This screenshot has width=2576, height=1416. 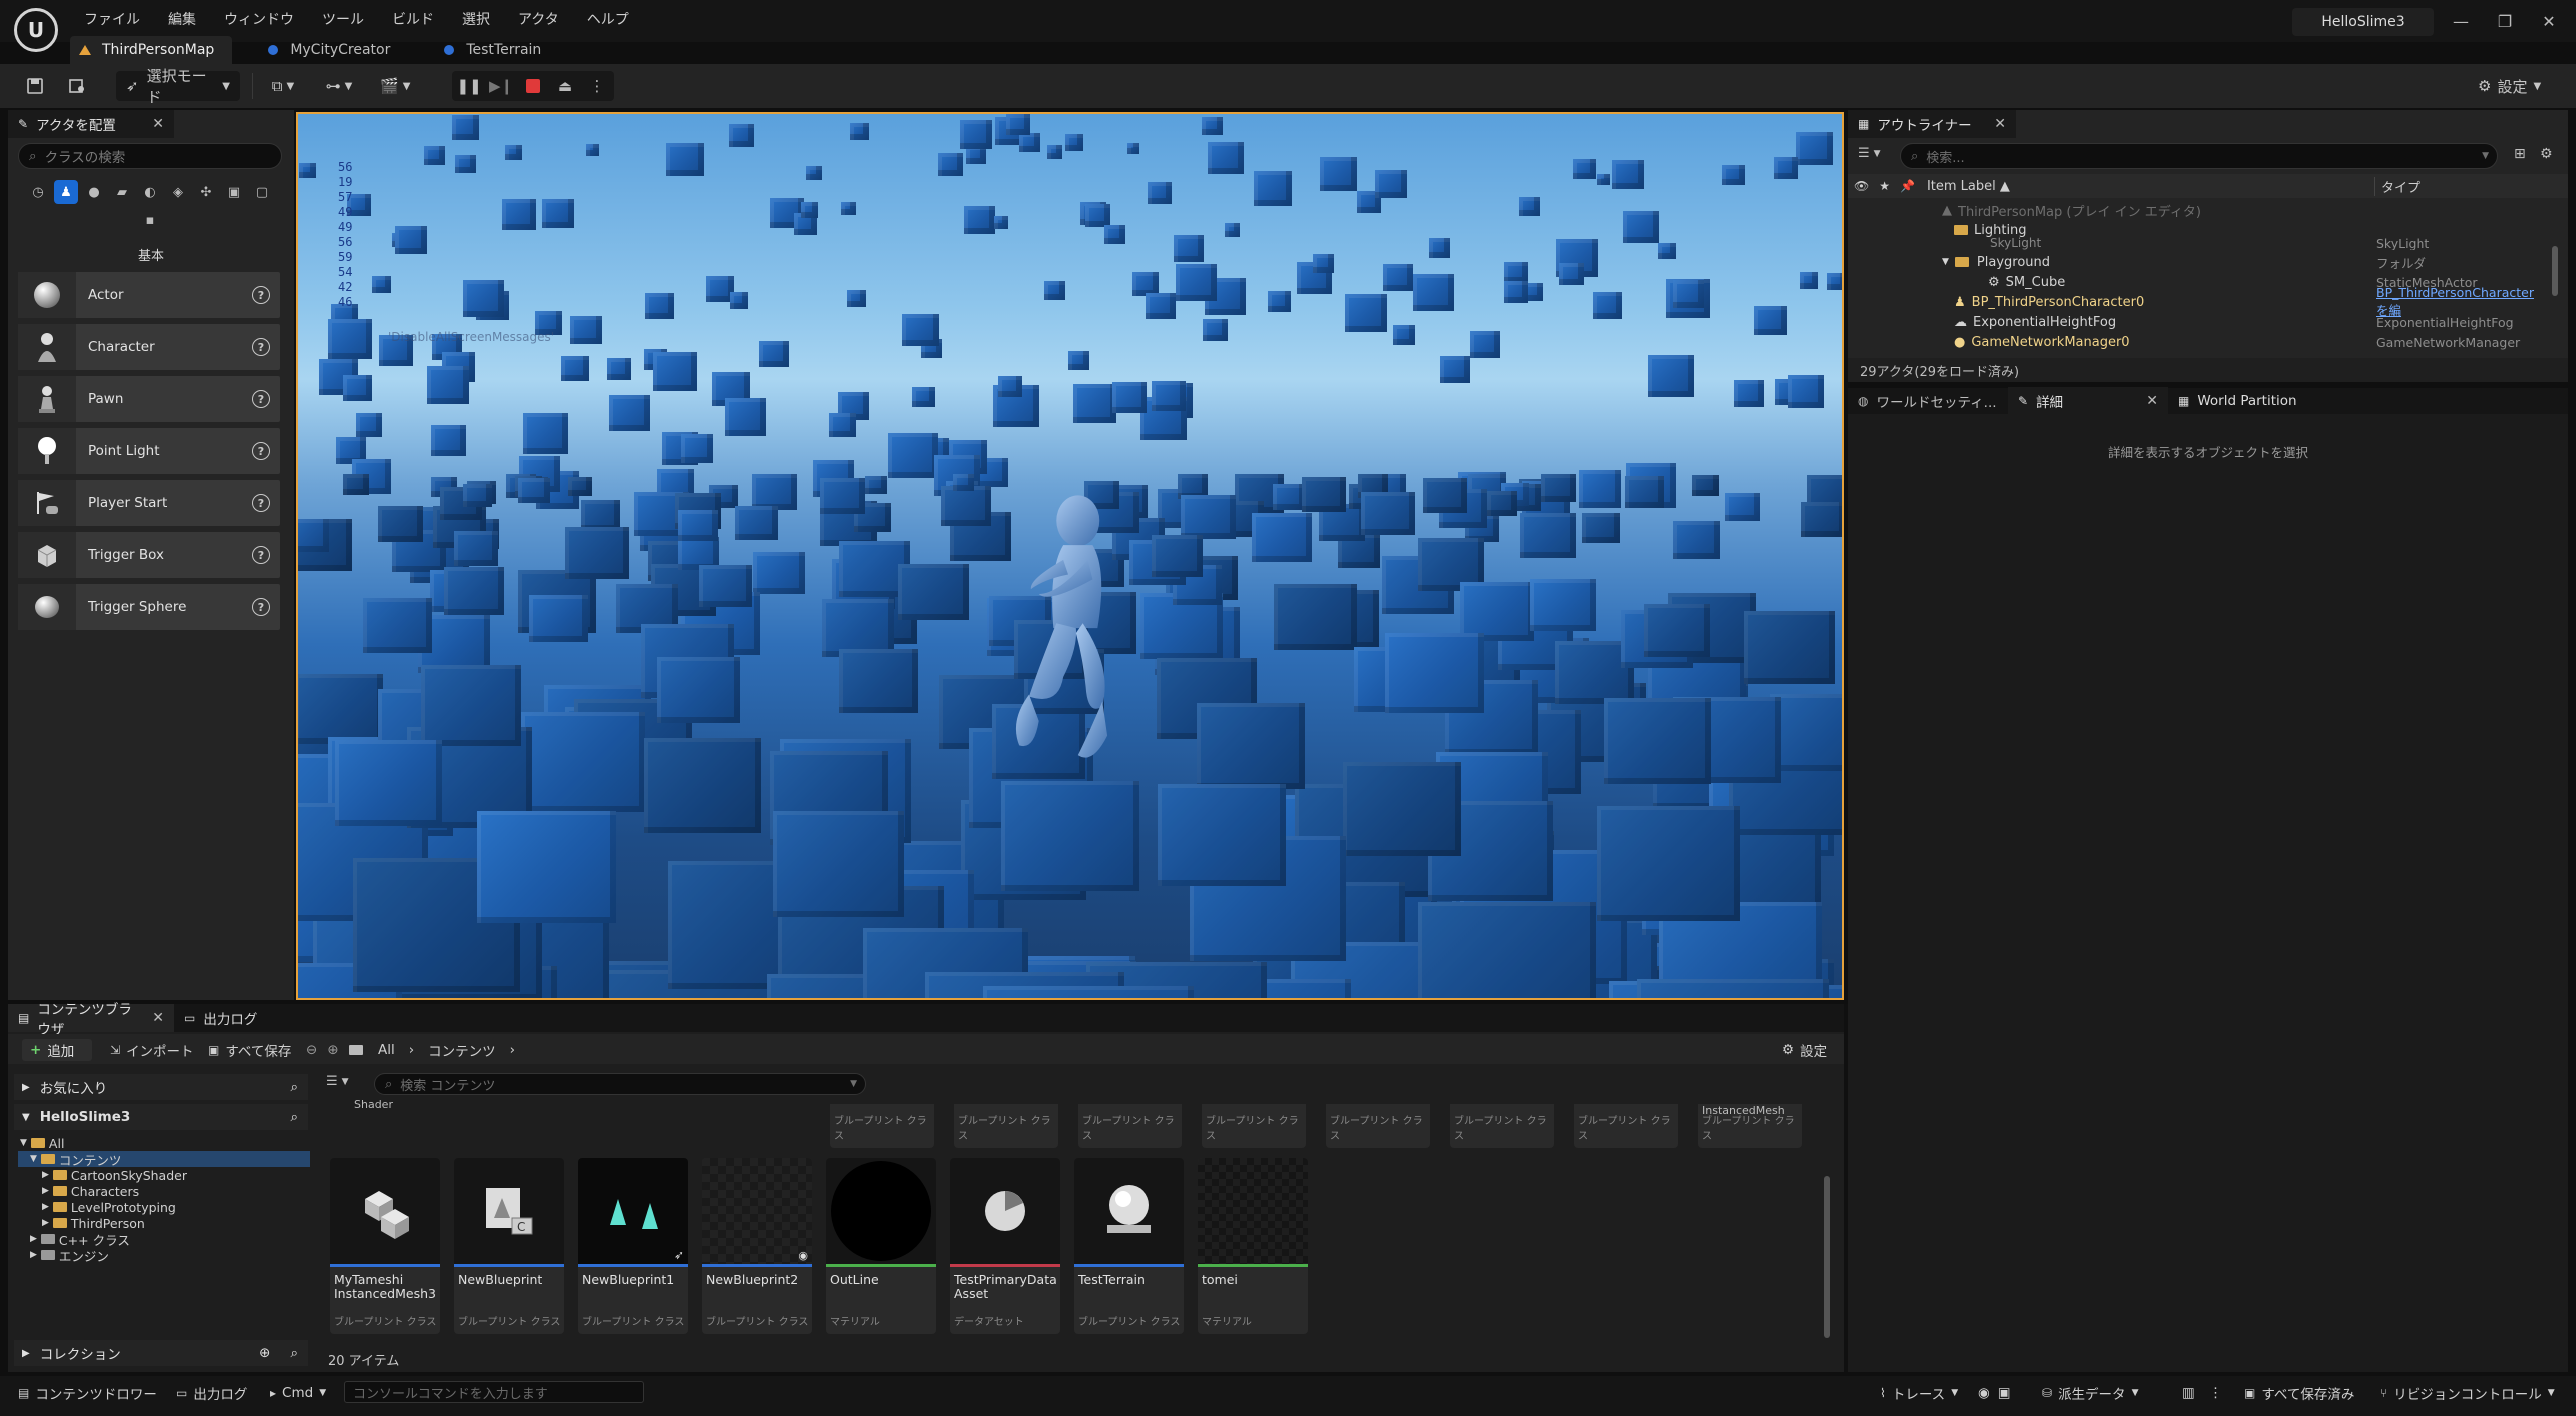 I want to click on tab-output-log: ▭ 出力ログ, so click(x=229, y=1018).